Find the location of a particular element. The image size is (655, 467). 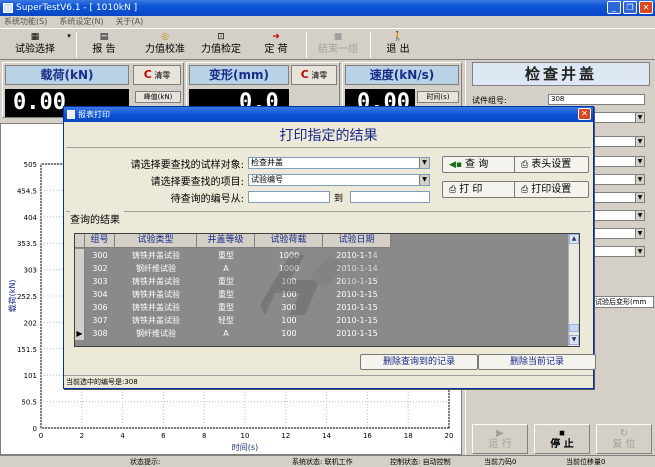

item-select: 试验编号 ▼ is located at coordinates (339, 180).